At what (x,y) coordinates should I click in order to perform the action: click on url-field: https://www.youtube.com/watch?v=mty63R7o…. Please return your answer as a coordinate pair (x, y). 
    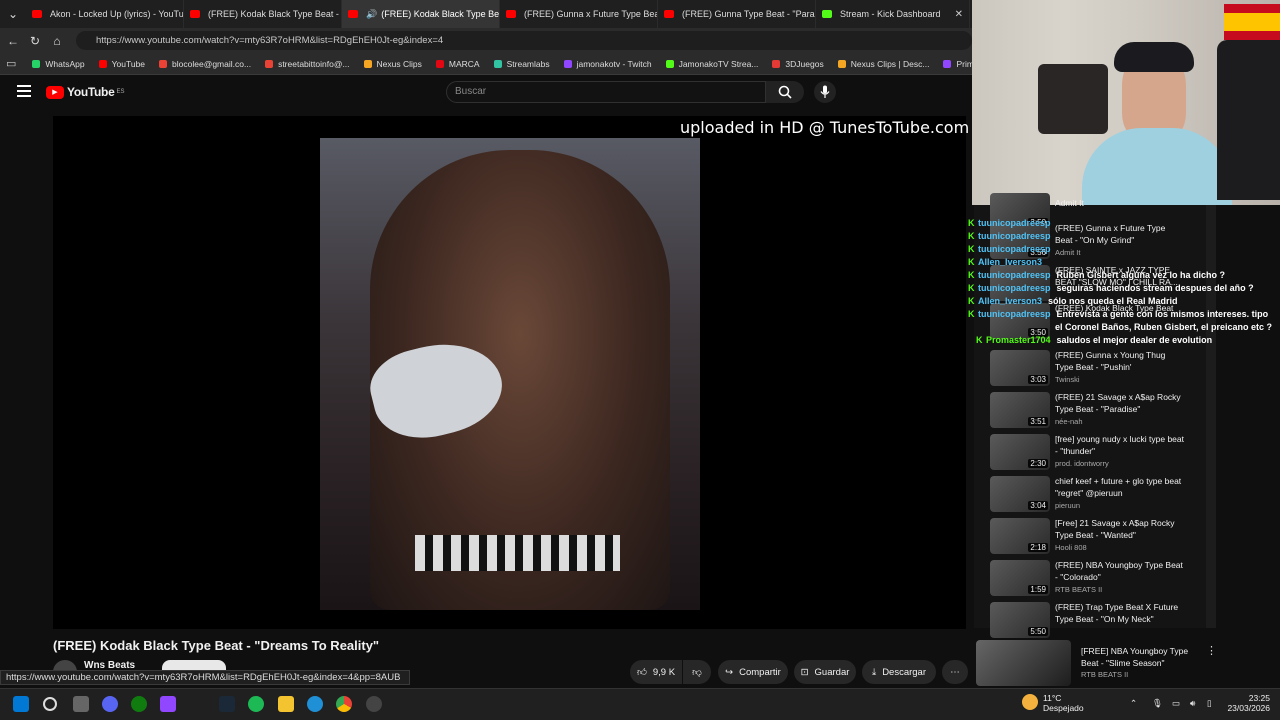
    Looking at the image, I should click on (524, 40).